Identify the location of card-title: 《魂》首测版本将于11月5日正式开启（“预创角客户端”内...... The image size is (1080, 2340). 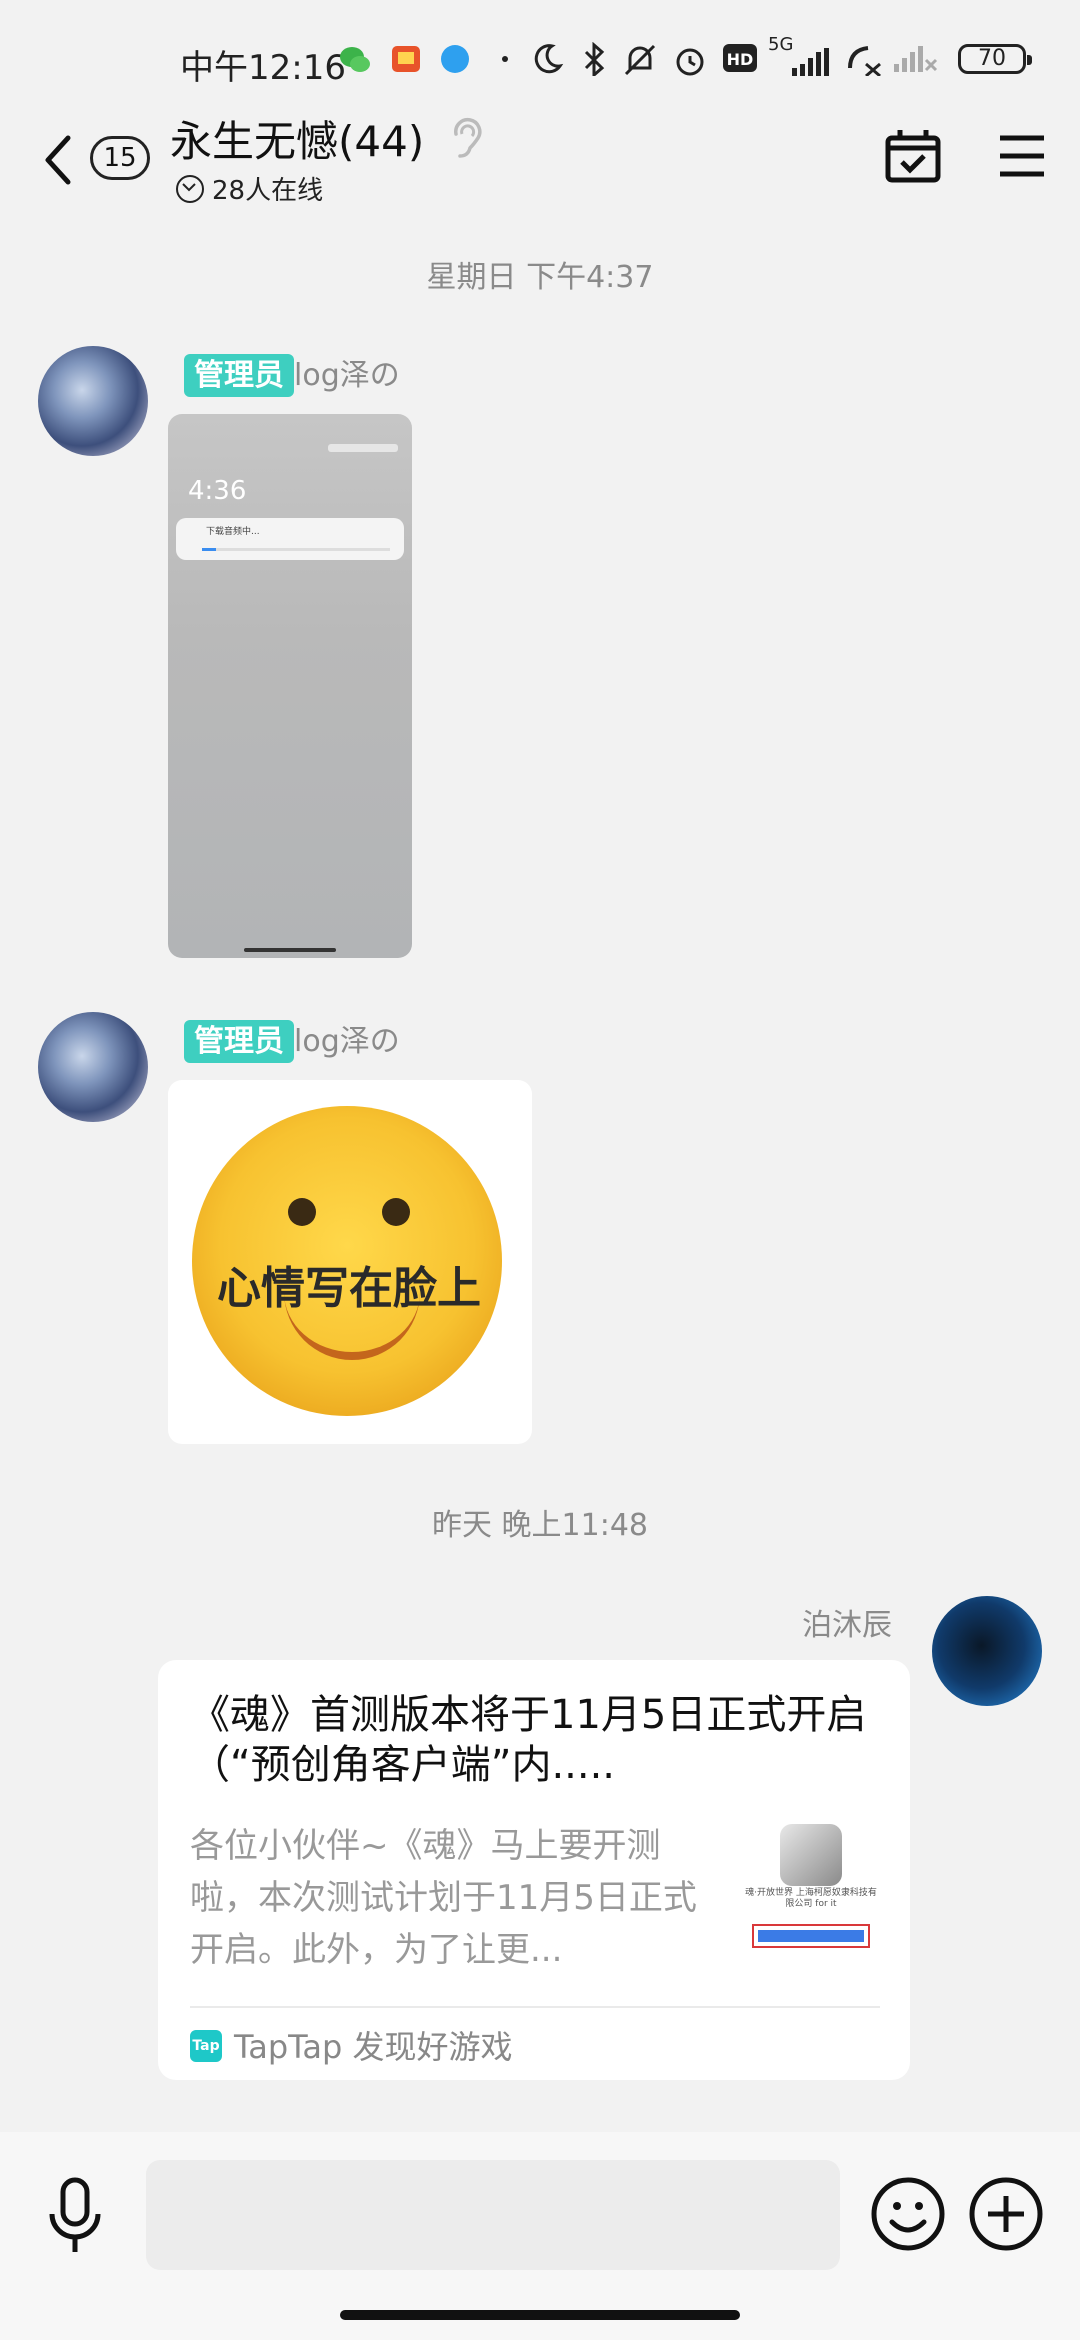
(528, 1740).